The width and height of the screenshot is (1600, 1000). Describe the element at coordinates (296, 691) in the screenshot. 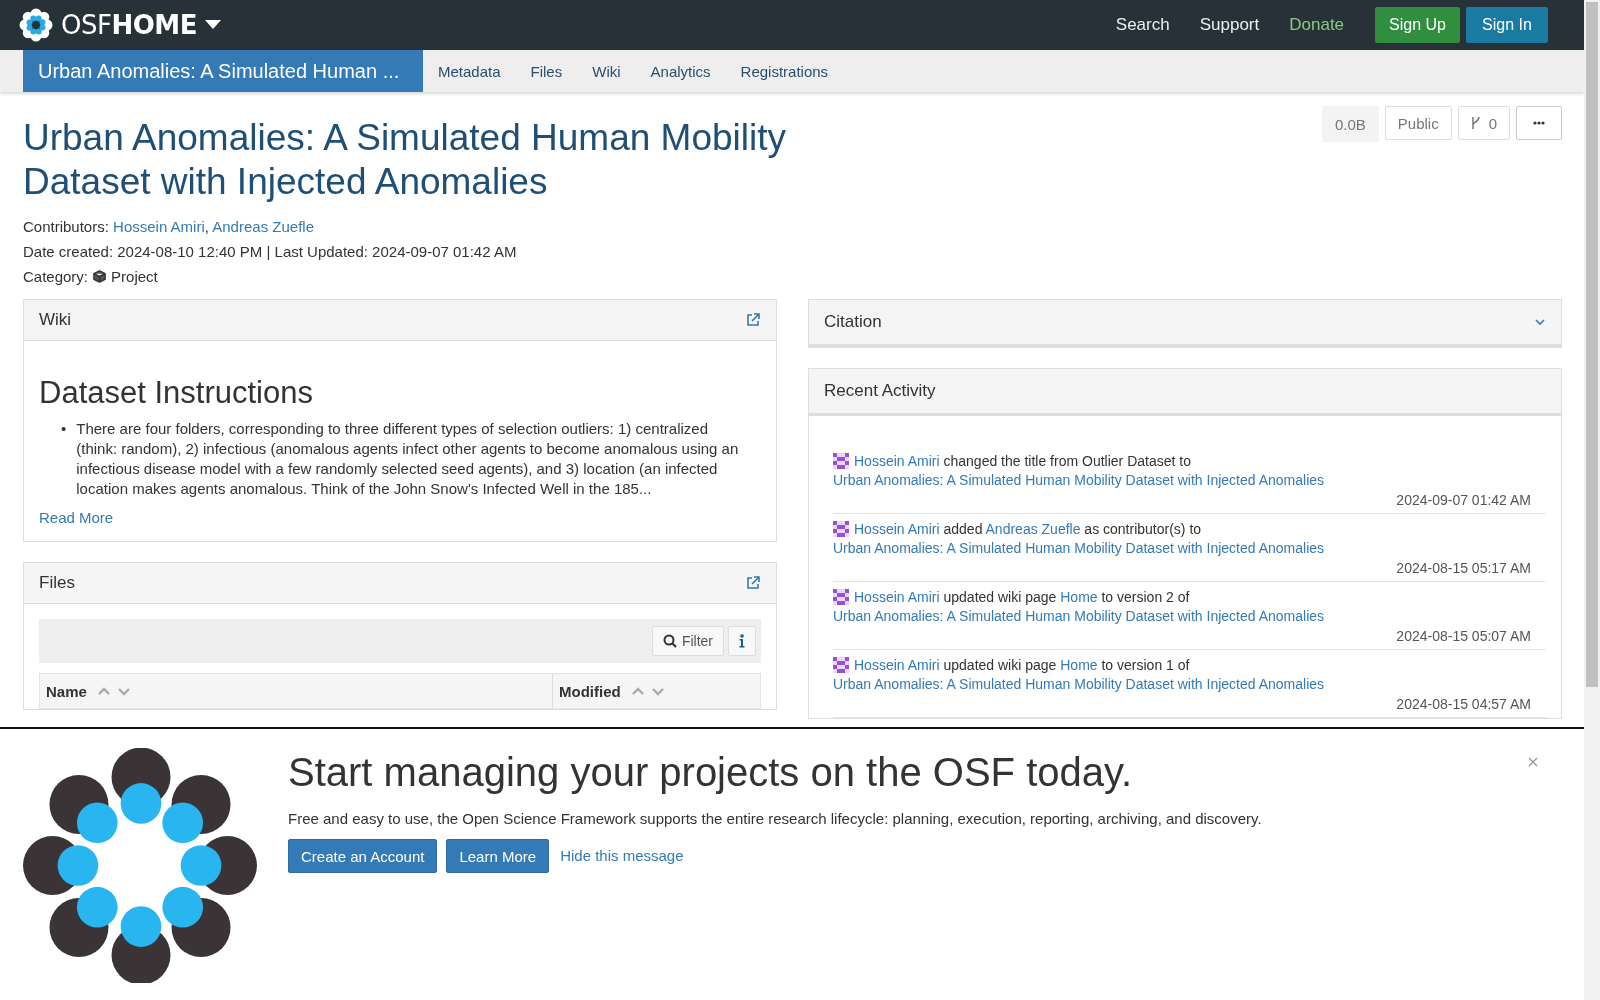

I see `column-header: Name` at that location.